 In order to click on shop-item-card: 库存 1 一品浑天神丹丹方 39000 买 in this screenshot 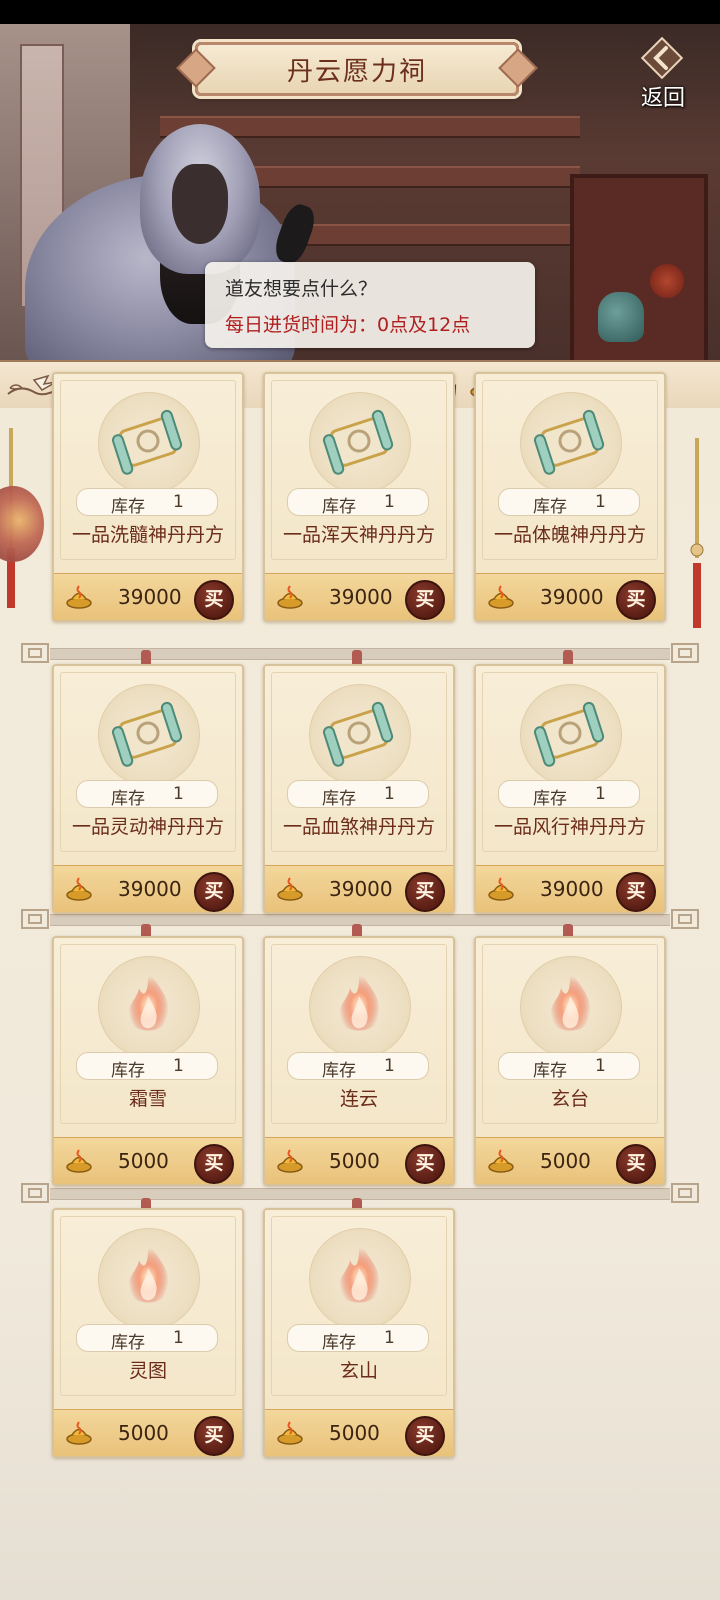, I will do `click(359, 497)`.